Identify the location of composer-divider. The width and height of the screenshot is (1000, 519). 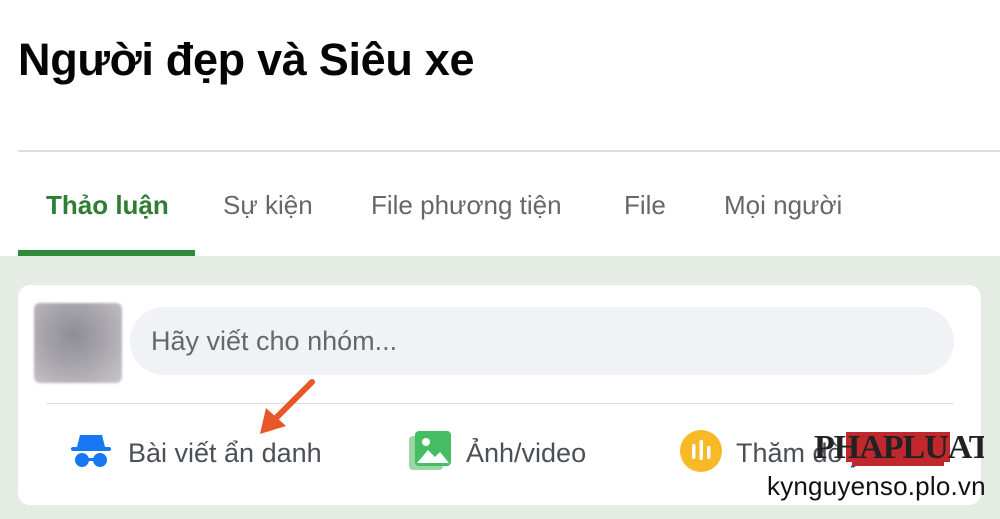
(500, 403).